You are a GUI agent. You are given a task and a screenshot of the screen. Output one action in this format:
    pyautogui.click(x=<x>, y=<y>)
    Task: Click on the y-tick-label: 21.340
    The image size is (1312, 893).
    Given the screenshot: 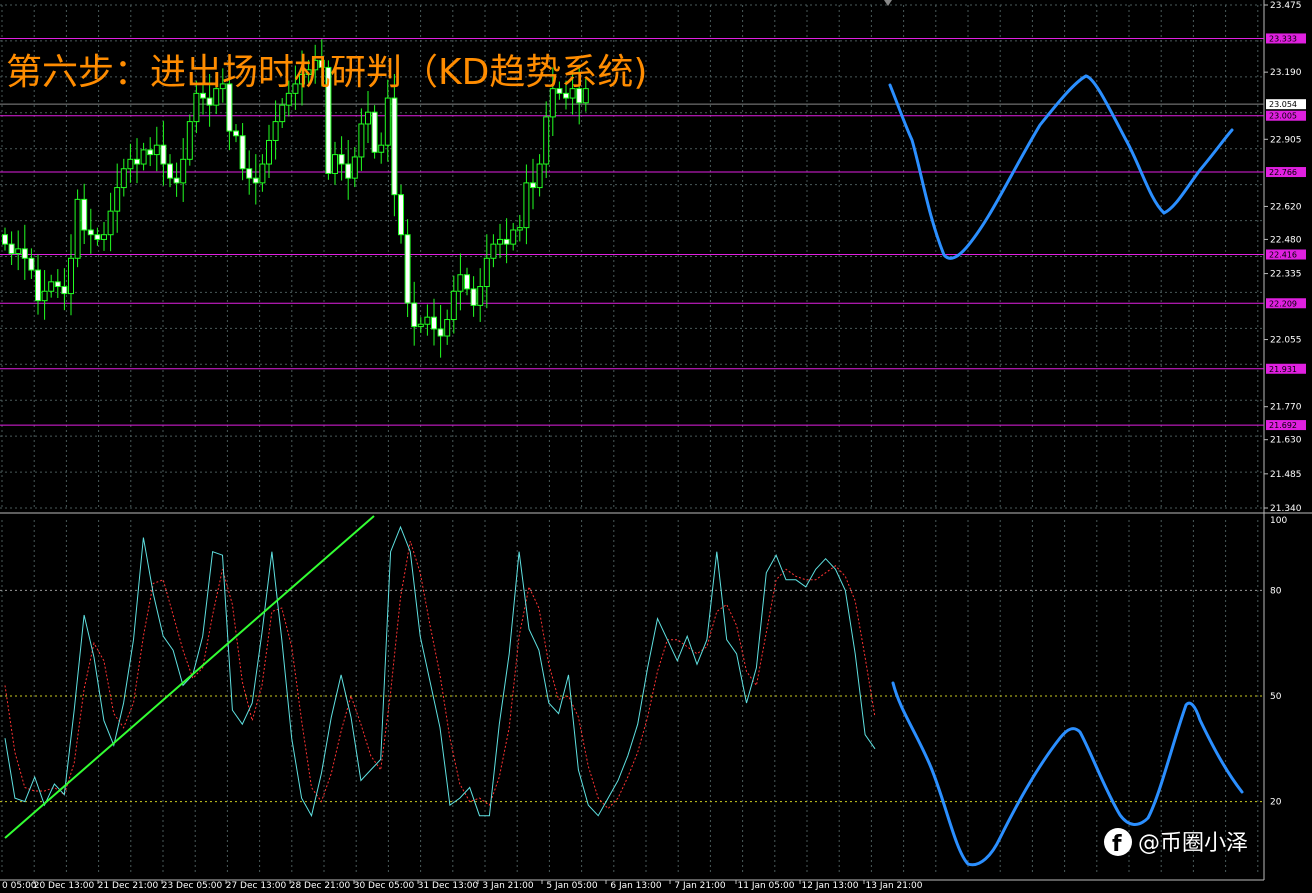 What is the action you would take?
    pyautogui.click(x=1286, y=509)
    